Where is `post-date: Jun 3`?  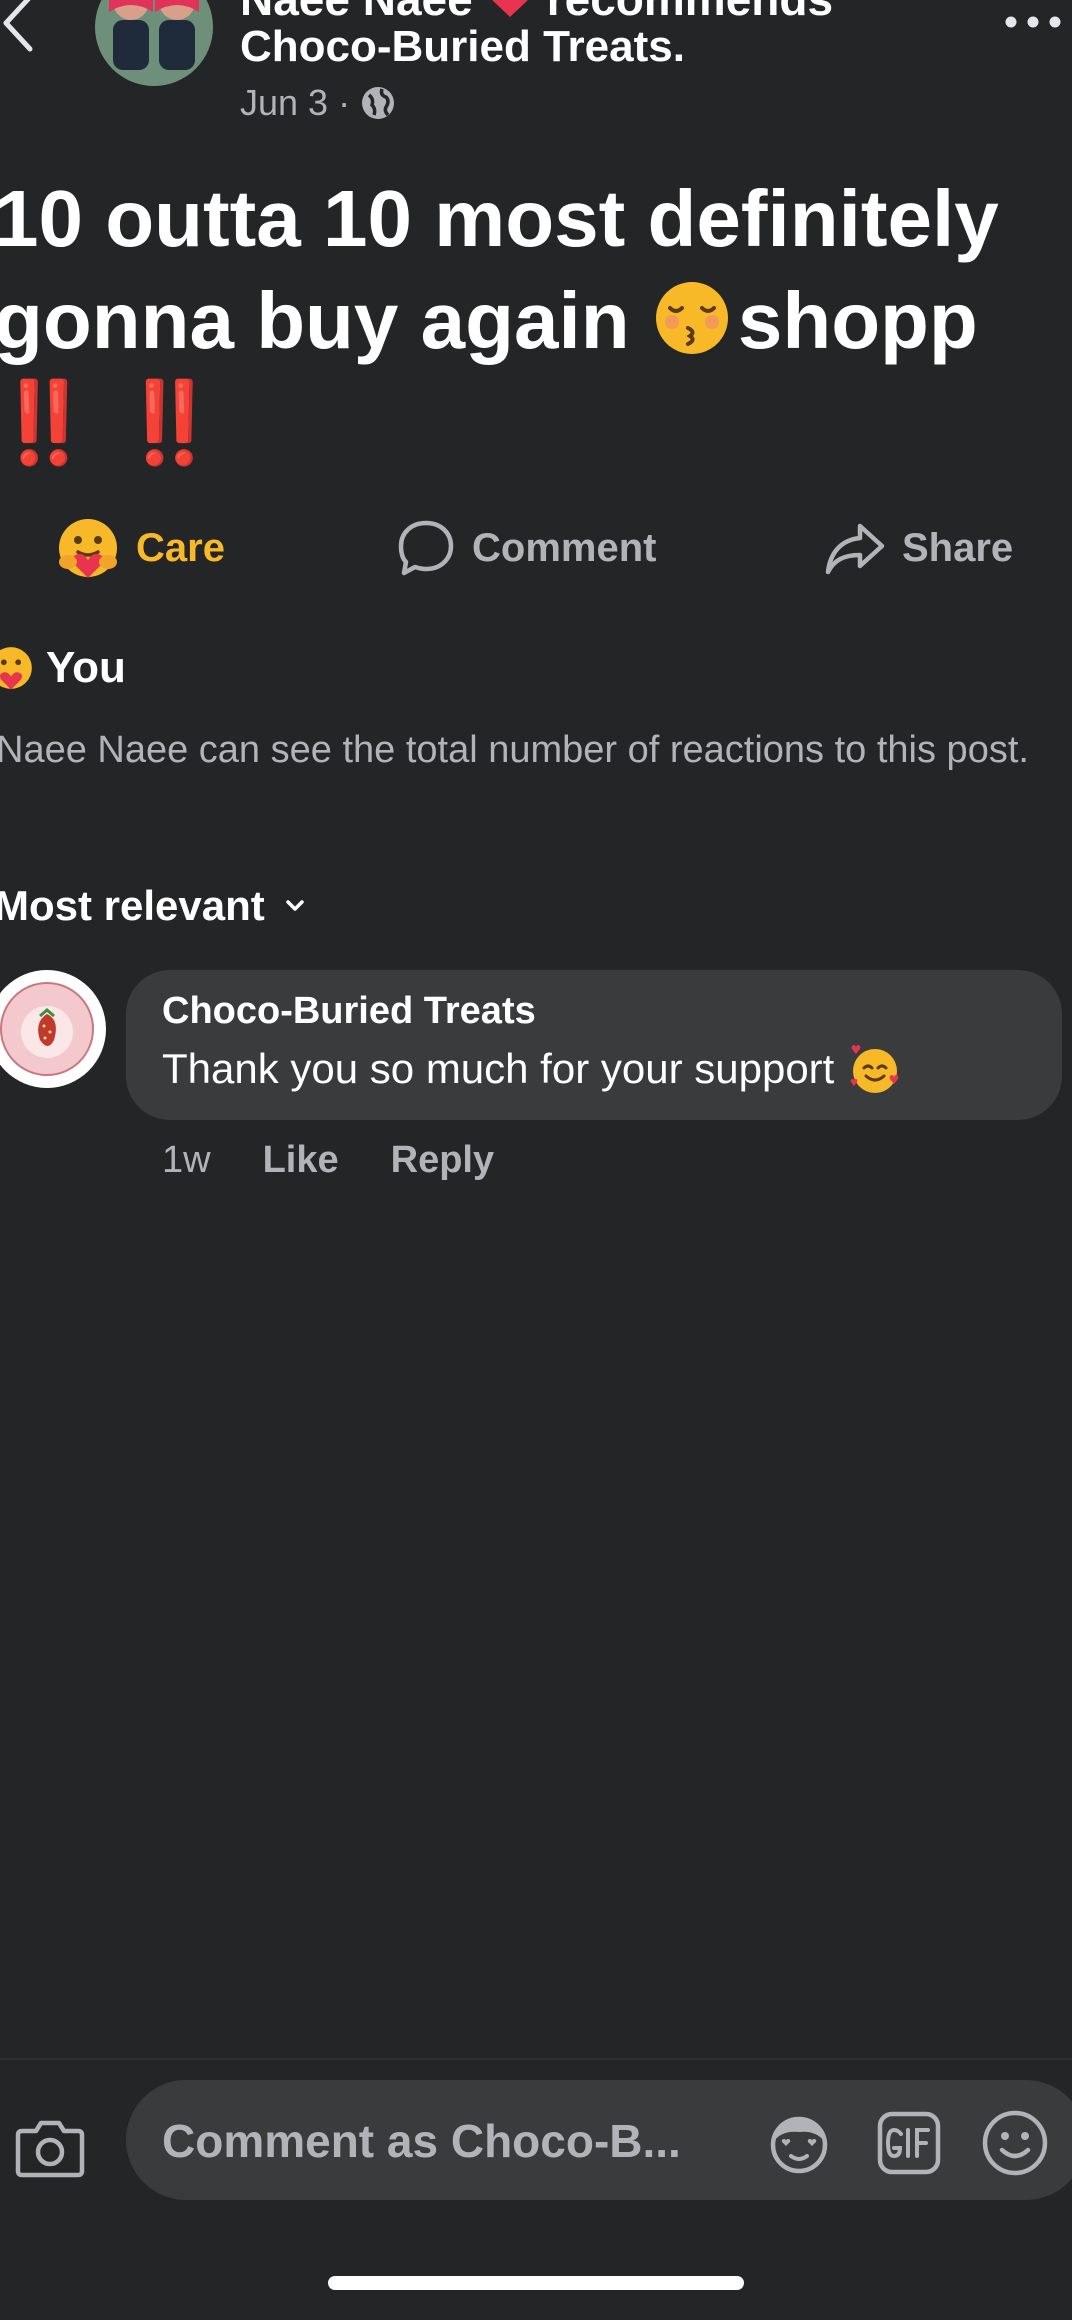
post-date: Jun 3 is located at coordinates (284, 103).